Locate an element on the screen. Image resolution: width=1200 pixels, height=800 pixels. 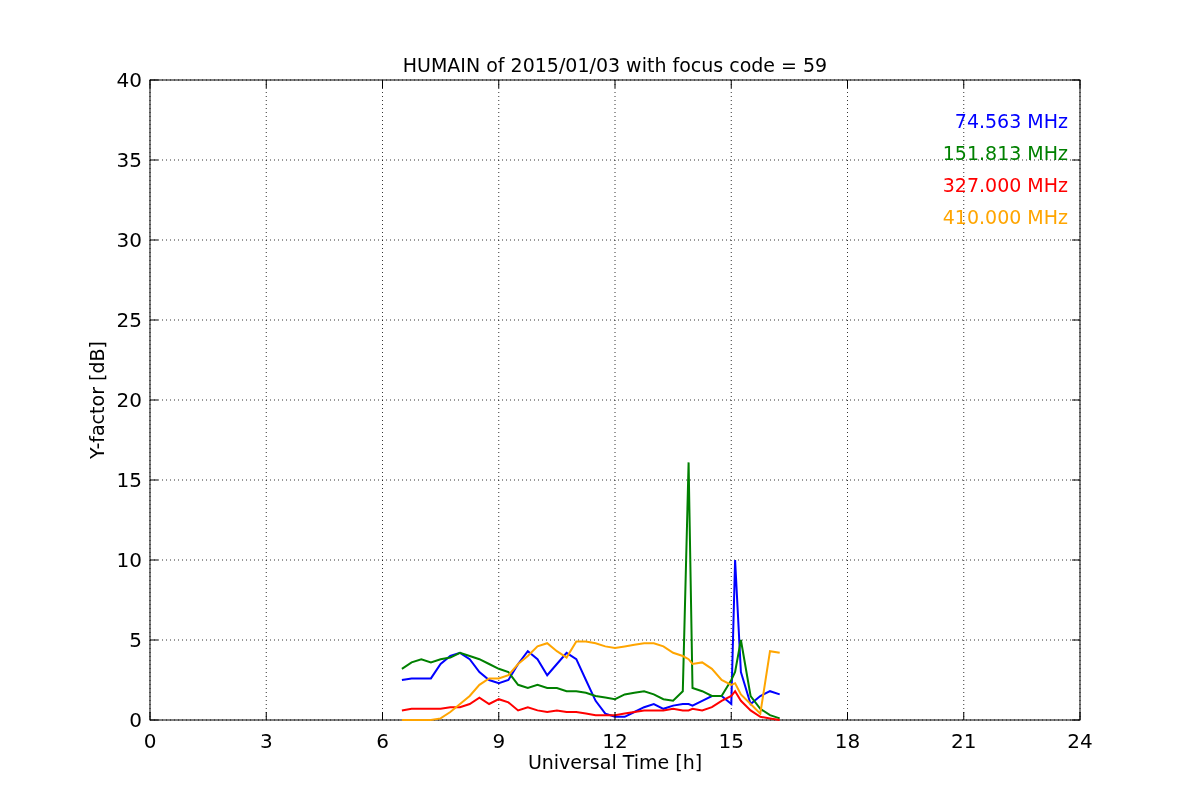
chart-title: HUMAIN of 2015/01/03 with focus code = 59 is located at coordinates (615, 65).